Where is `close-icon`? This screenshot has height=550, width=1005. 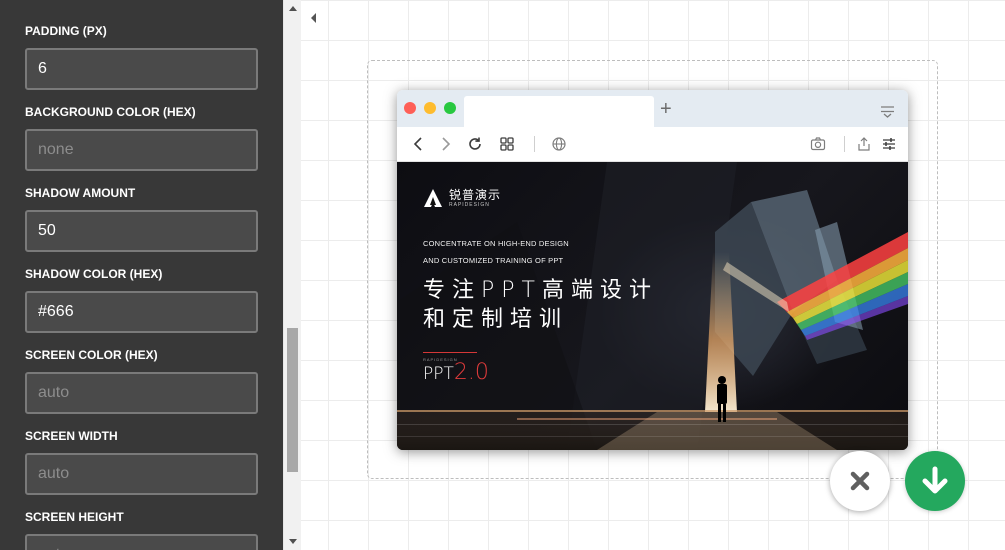 close-icon is located at coordinates (860, 481).